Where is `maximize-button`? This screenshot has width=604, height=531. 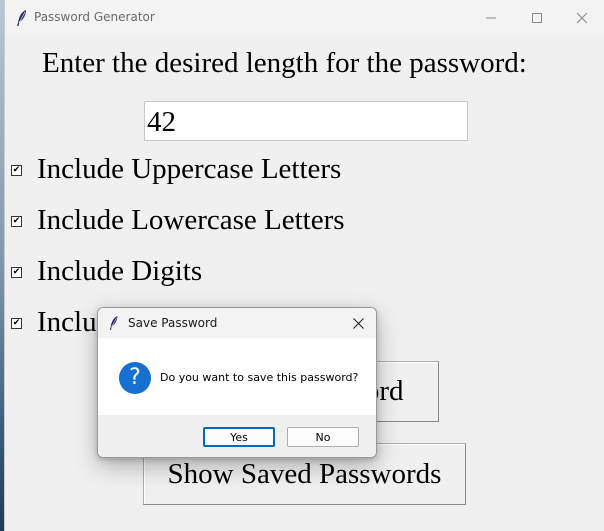 maximize-button is located at coordinates (537, 18).